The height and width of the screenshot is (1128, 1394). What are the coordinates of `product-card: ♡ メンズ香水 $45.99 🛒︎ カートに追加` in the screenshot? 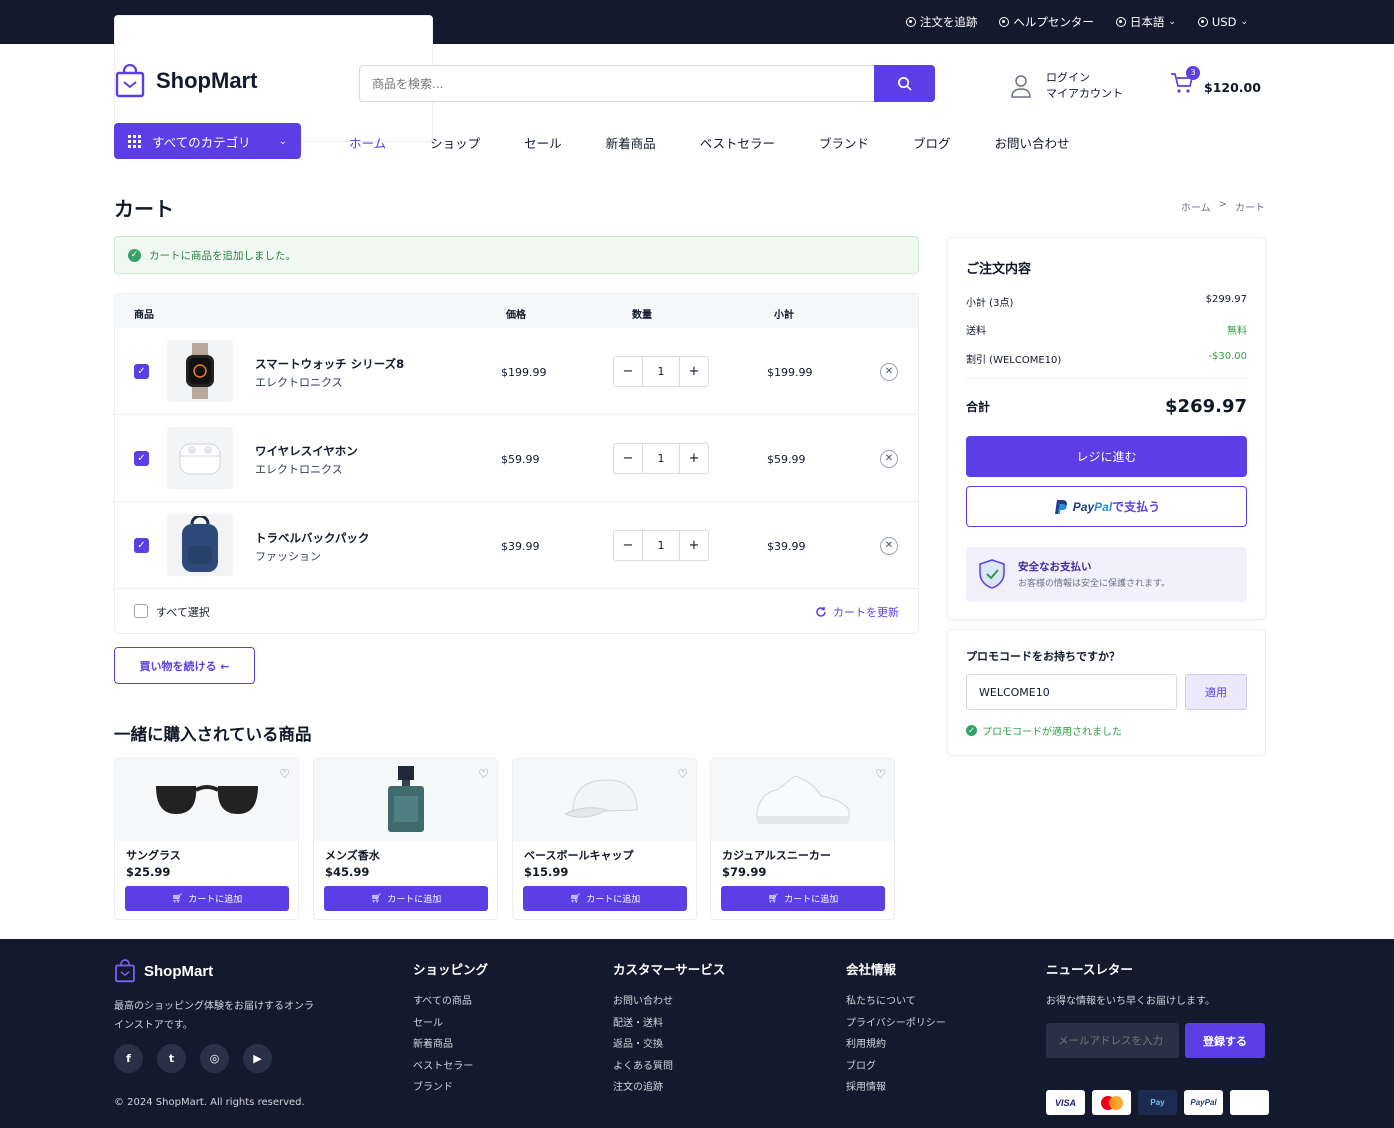 It's located at (405, 839).